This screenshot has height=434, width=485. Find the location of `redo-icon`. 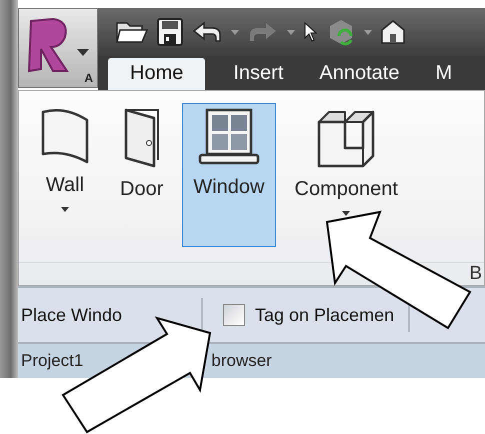

redo-icon is located at coordinates (263, 32).